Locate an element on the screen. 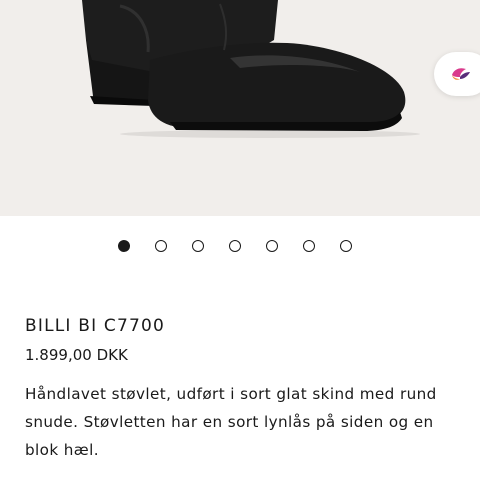  gallery-pagination is located at coordinates (240, 248).